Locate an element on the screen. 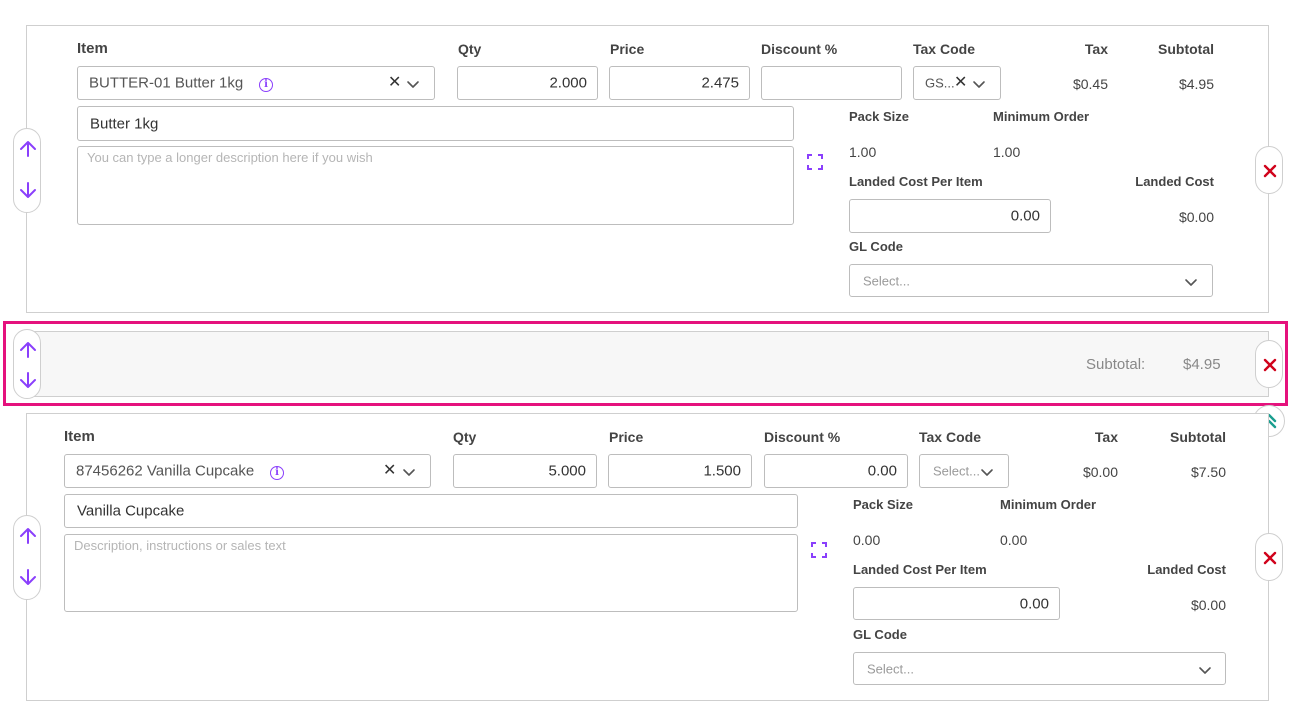 Image resolution: width=1300 pixels, height=720 pixels. description-placeholder: Description, instructions or sales text is located at coordinates (180, 545).